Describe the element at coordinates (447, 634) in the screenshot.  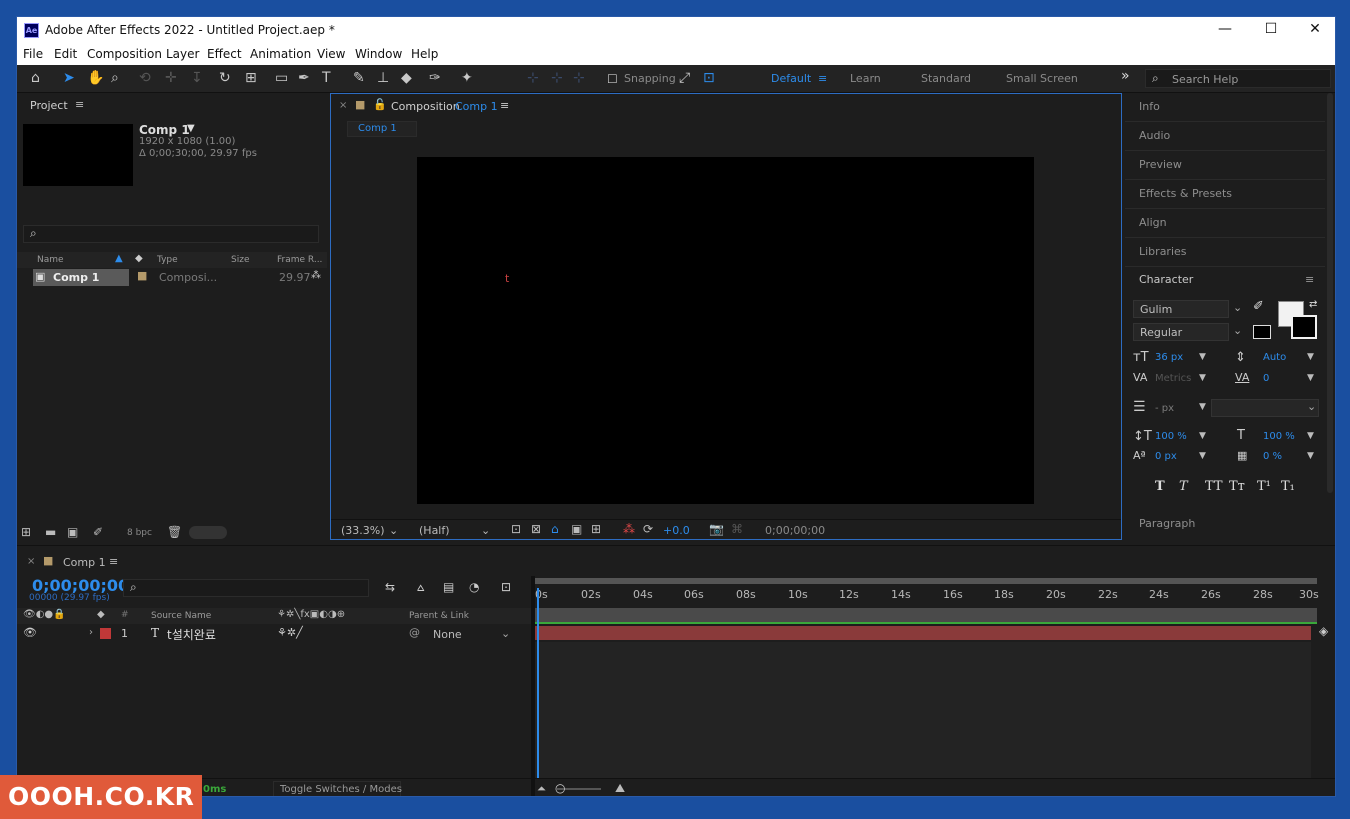
I see `parent-dropdown: None` at that location.